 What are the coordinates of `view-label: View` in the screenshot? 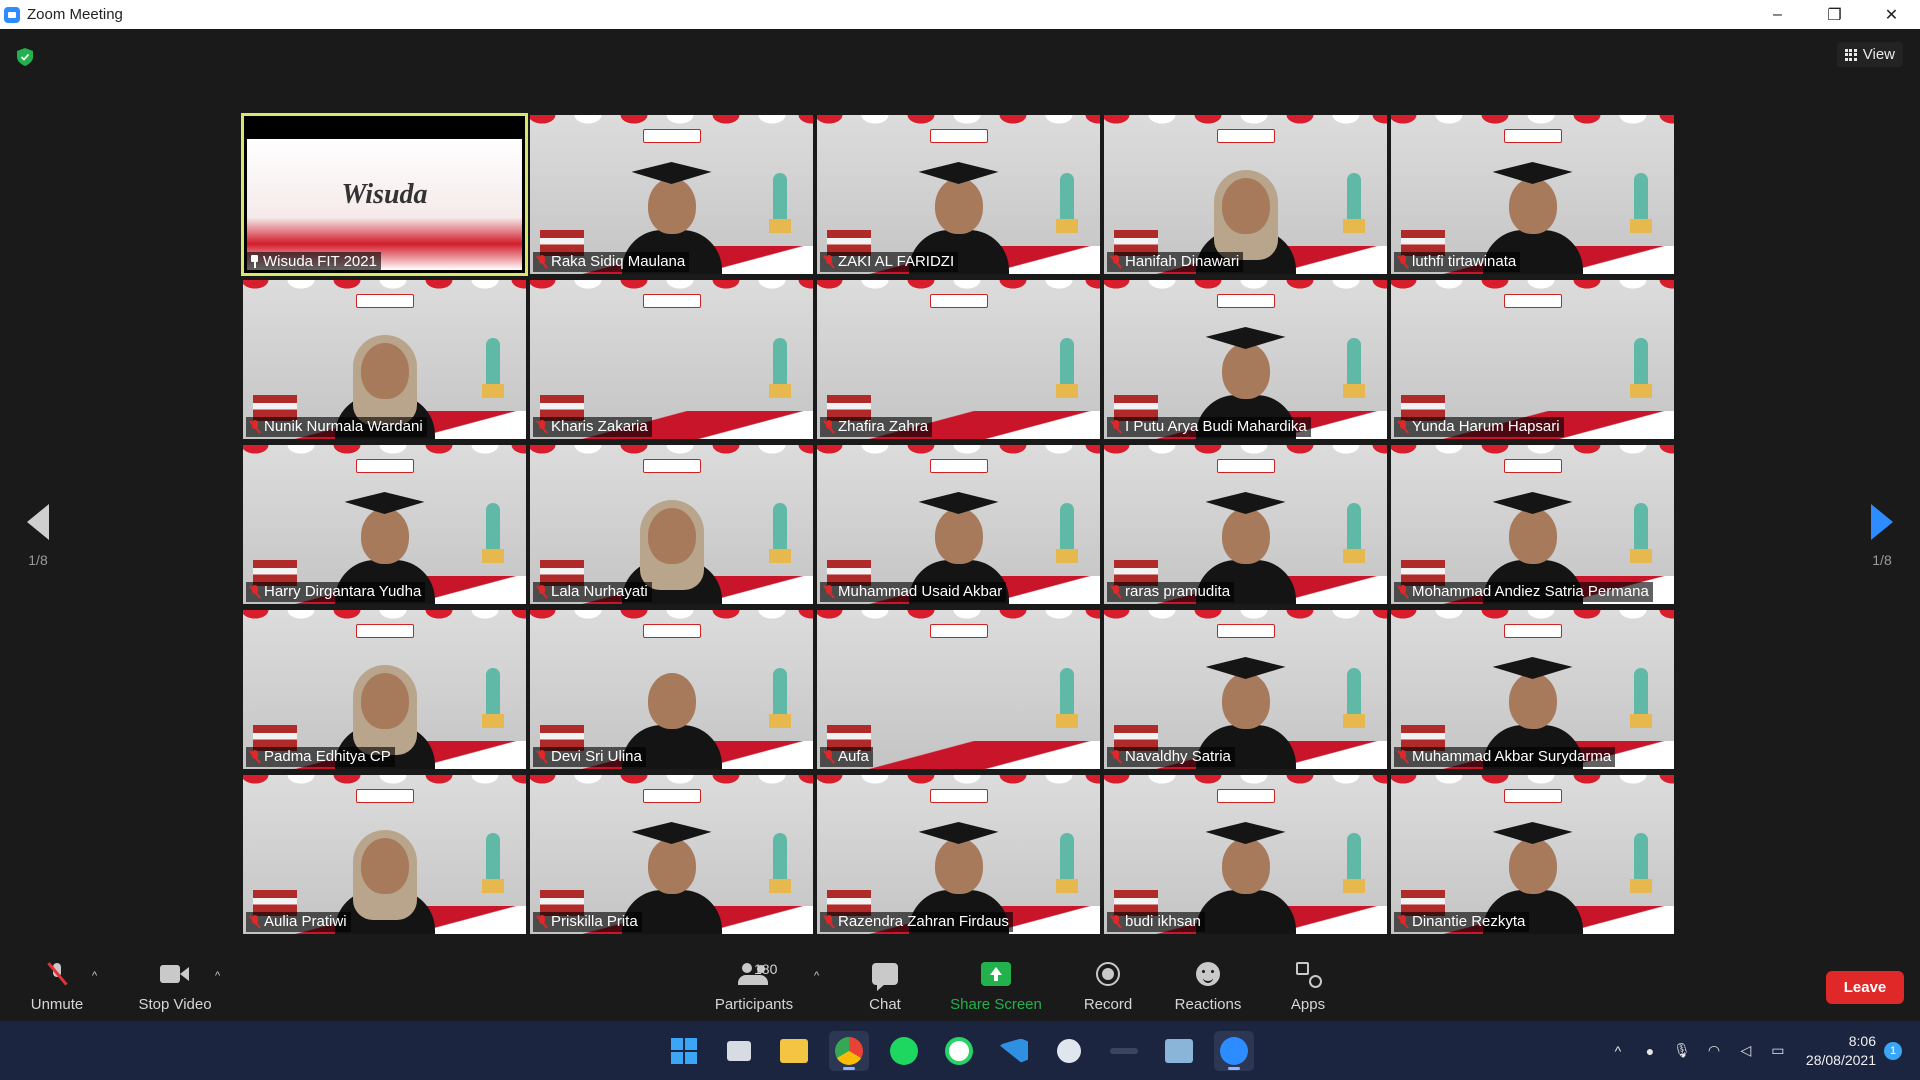 It's located at (1878, 54).